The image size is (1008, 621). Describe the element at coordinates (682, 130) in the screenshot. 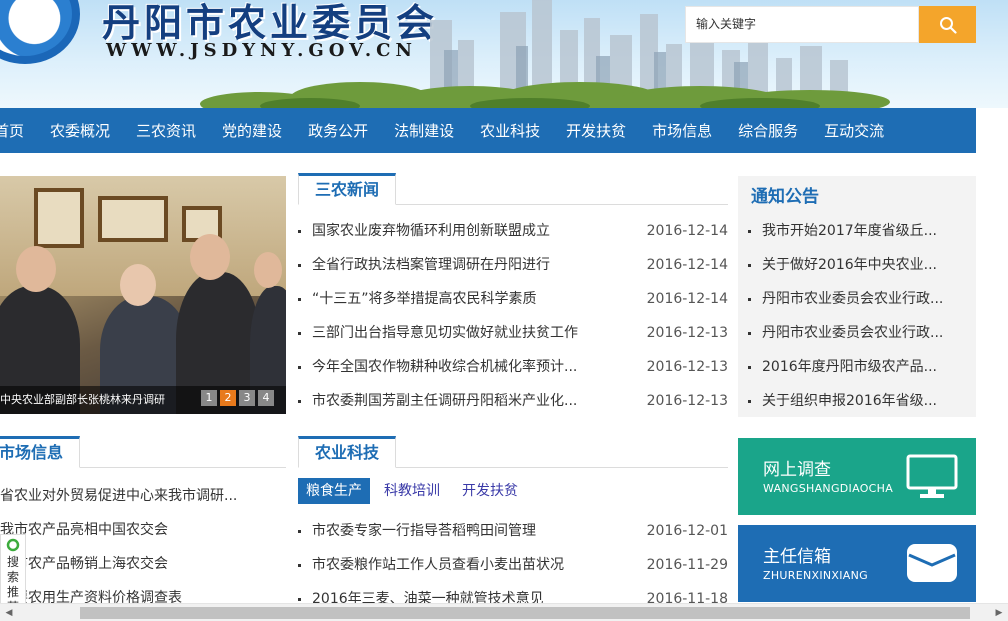

I see `nav-item-market: 市场信息` at that location.